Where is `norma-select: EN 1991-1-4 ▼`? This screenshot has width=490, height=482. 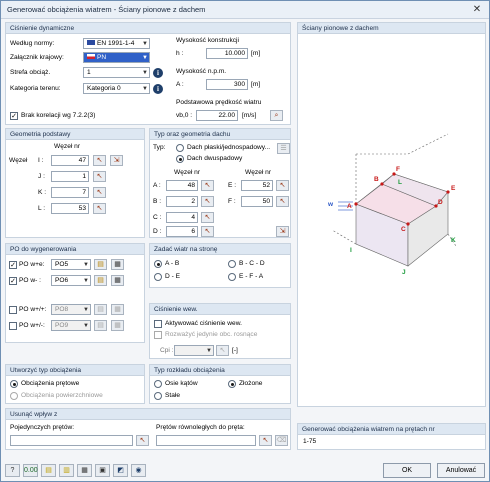
norma-select: EN 1991-1-4 ▼ is located at coordinates (116, 43).